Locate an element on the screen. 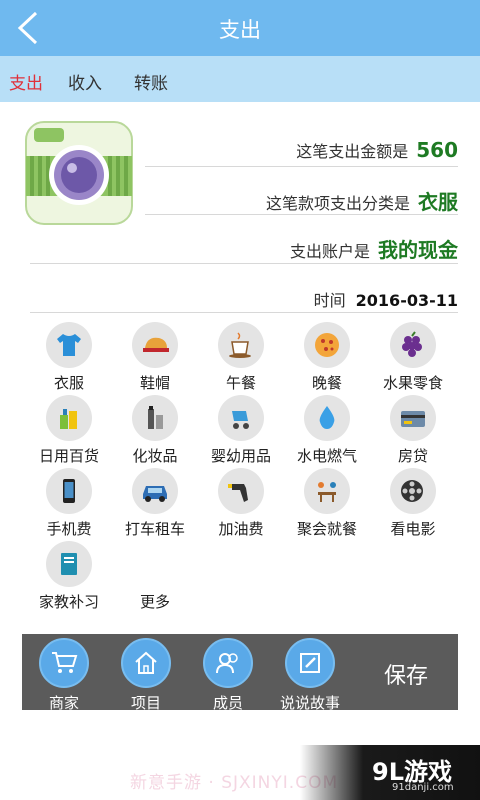 The width and height of the screenshot is (480, 800). bottom-action-bar: 商家 项目 成员 说说故事 保存 is located at coordinates (240, 673).